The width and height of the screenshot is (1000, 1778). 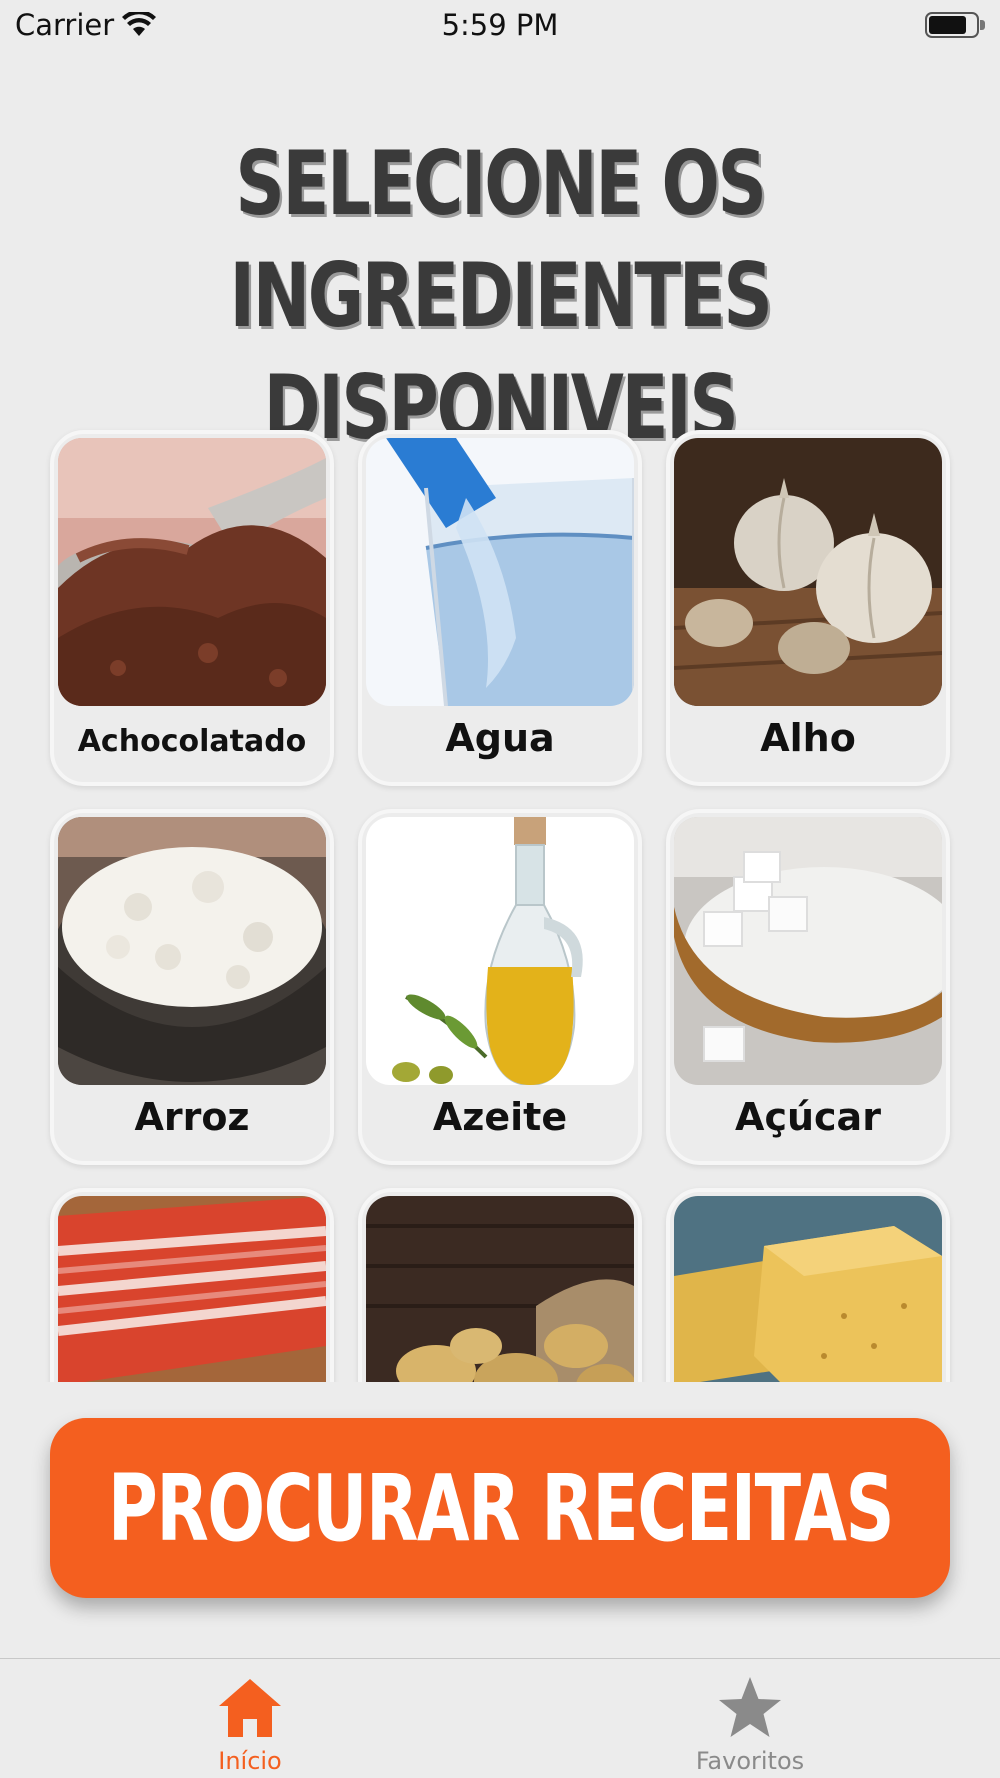 What do you see at coordinates (808, 572) in the screenshot?
I see `garlic-image` at bounding box center [808, 572].